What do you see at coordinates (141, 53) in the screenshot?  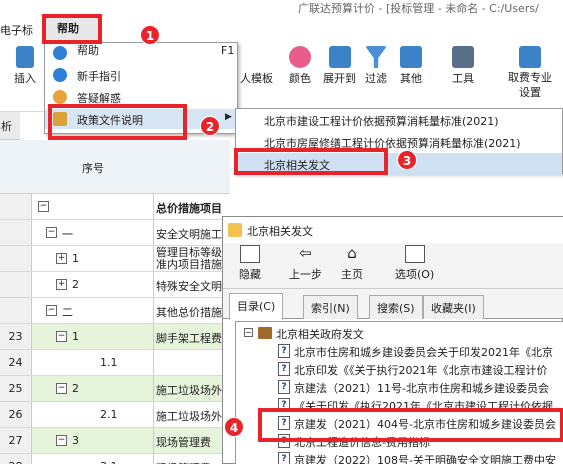 I see `menu-item-help: 帮助 F1` at bounding box center [141, 53].